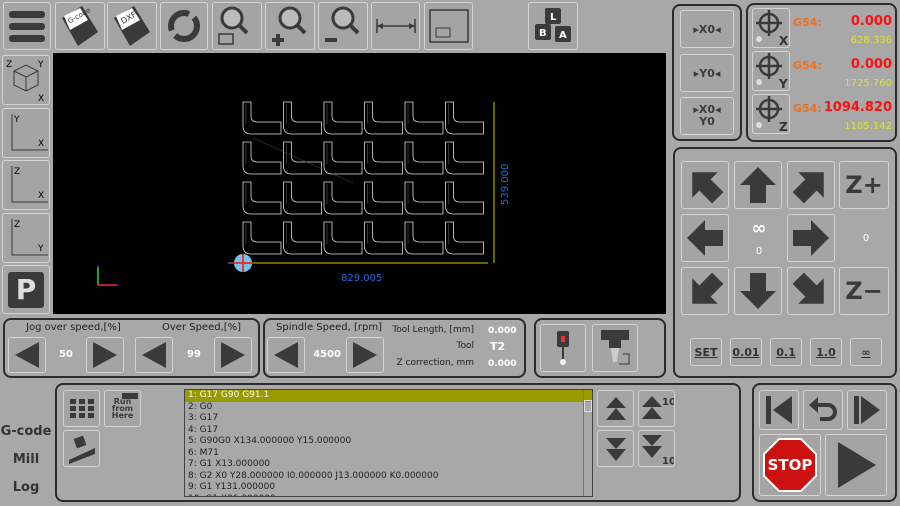 The image size is (900, 506). What do you see at coordinates (388, 495) in the screenshot?
I see `gcode-line: 10: G1 X36.000000` at bounding box center [388, 495].